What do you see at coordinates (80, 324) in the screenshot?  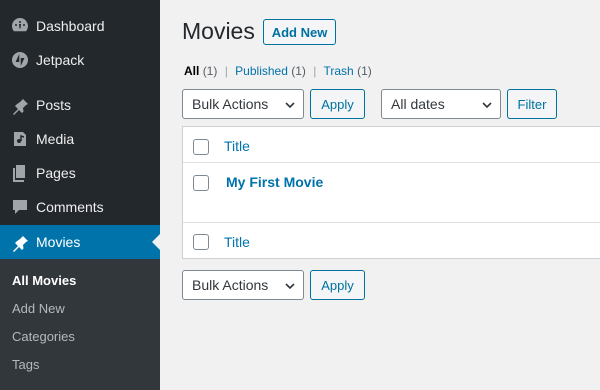 I see `movies-submenu: All Movies Add New Categories Tags` at bounding box center [80, 324].